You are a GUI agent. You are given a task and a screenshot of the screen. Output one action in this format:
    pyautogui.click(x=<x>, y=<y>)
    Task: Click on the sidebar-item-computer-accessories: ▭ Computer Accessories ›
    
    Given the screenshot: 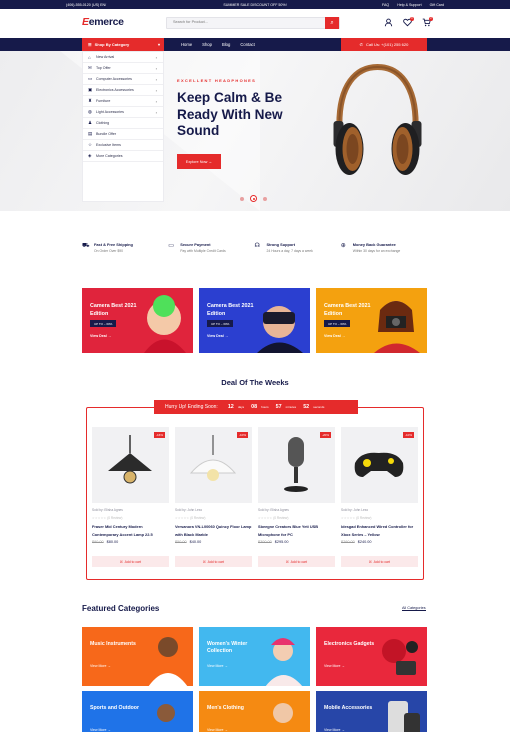 What is the action you would take?
    pyautogui.click(x=123, y=79)
    